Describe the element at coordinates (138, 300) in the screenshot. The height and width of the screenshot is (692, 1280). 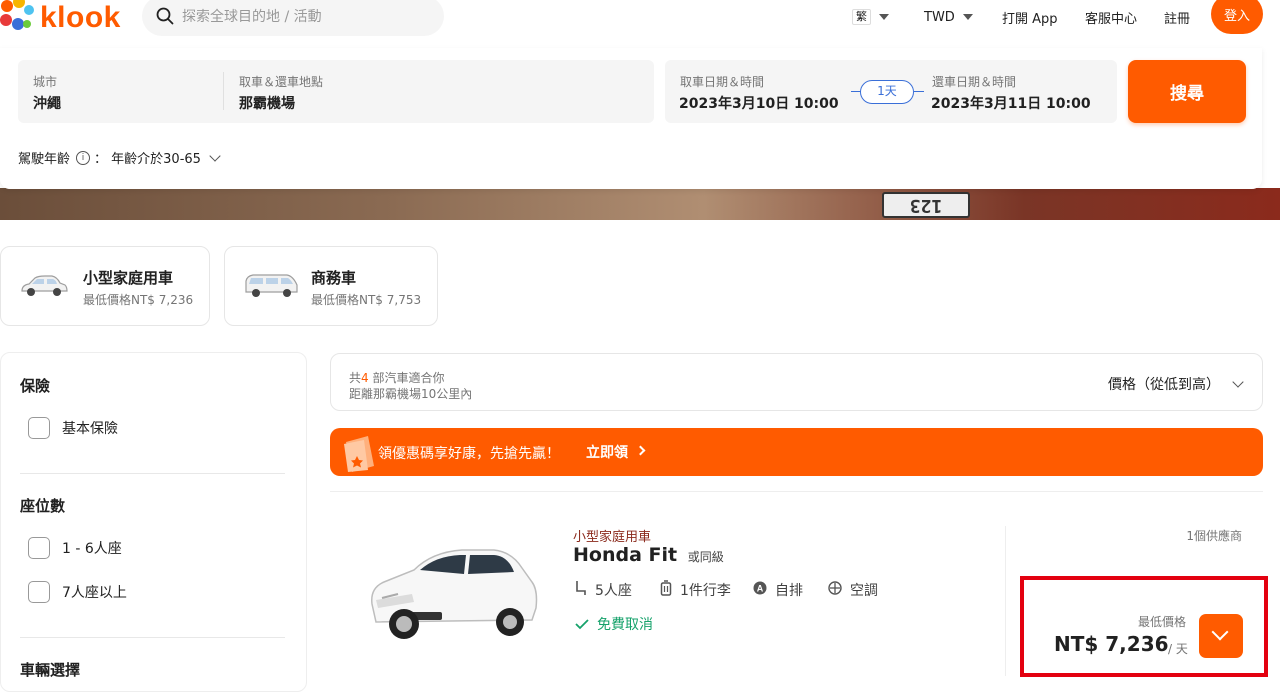
I see `category-min-price: 最低價格NT$ 7,236` at that location.